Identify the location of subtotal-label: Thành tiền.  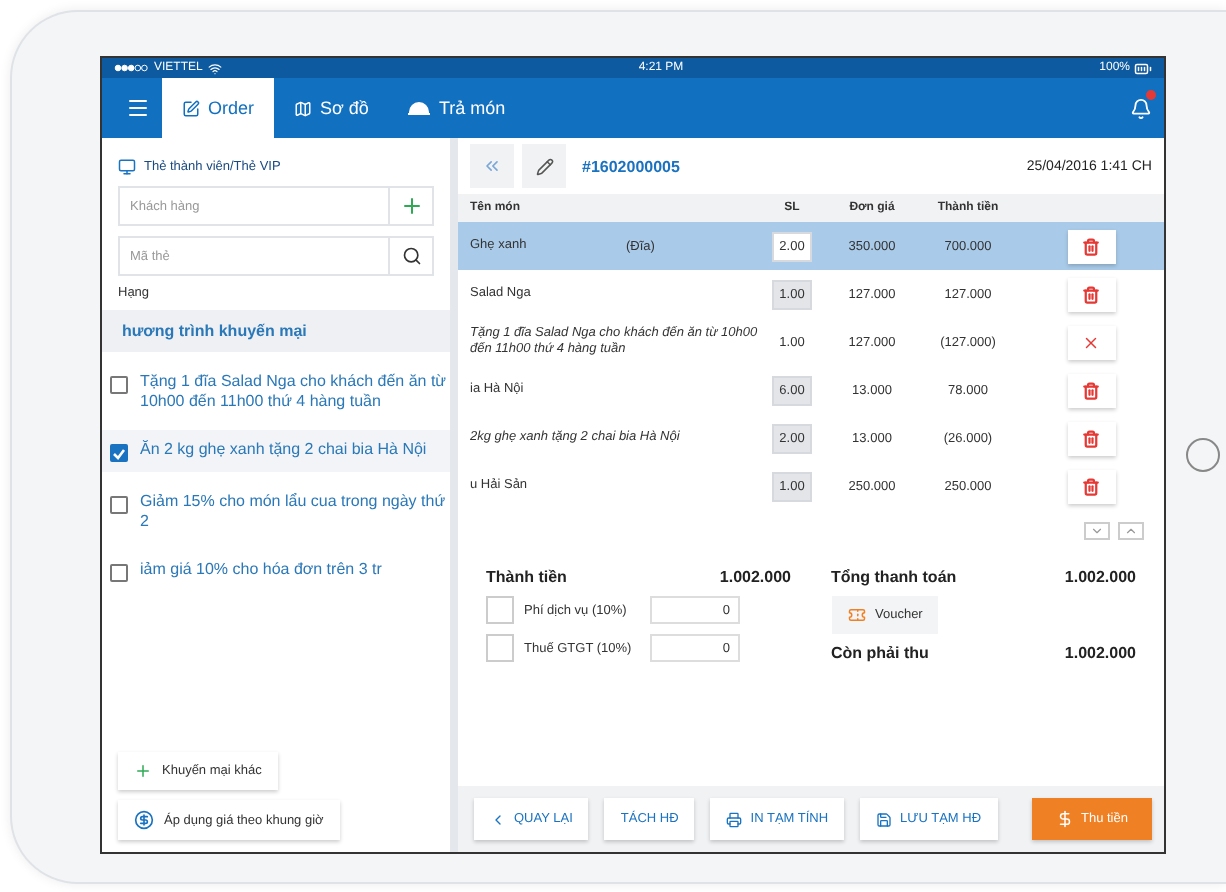
(526, 577).